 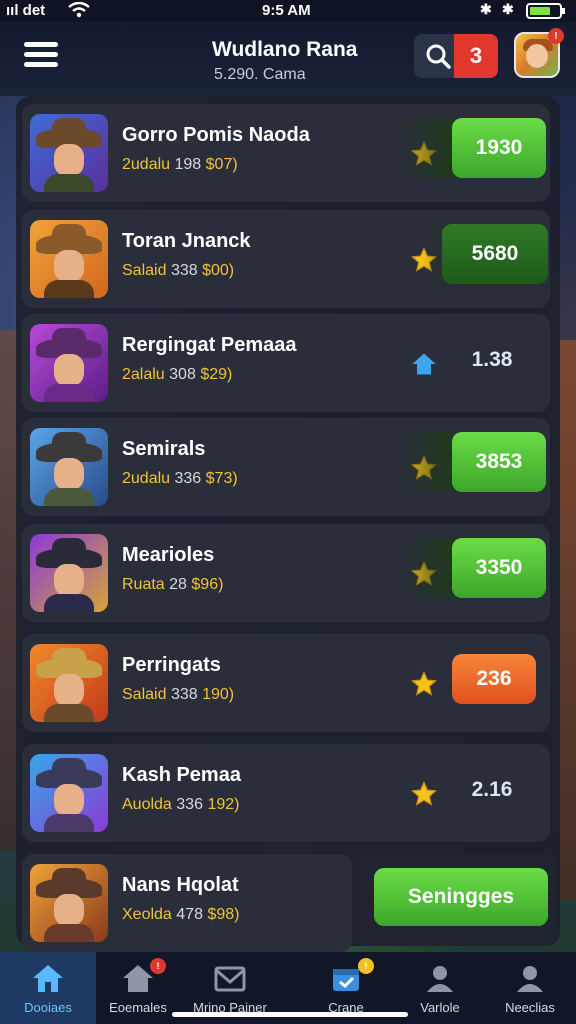 I want to click on bluetooth-icon: ✱, so click(x=486, y=9).